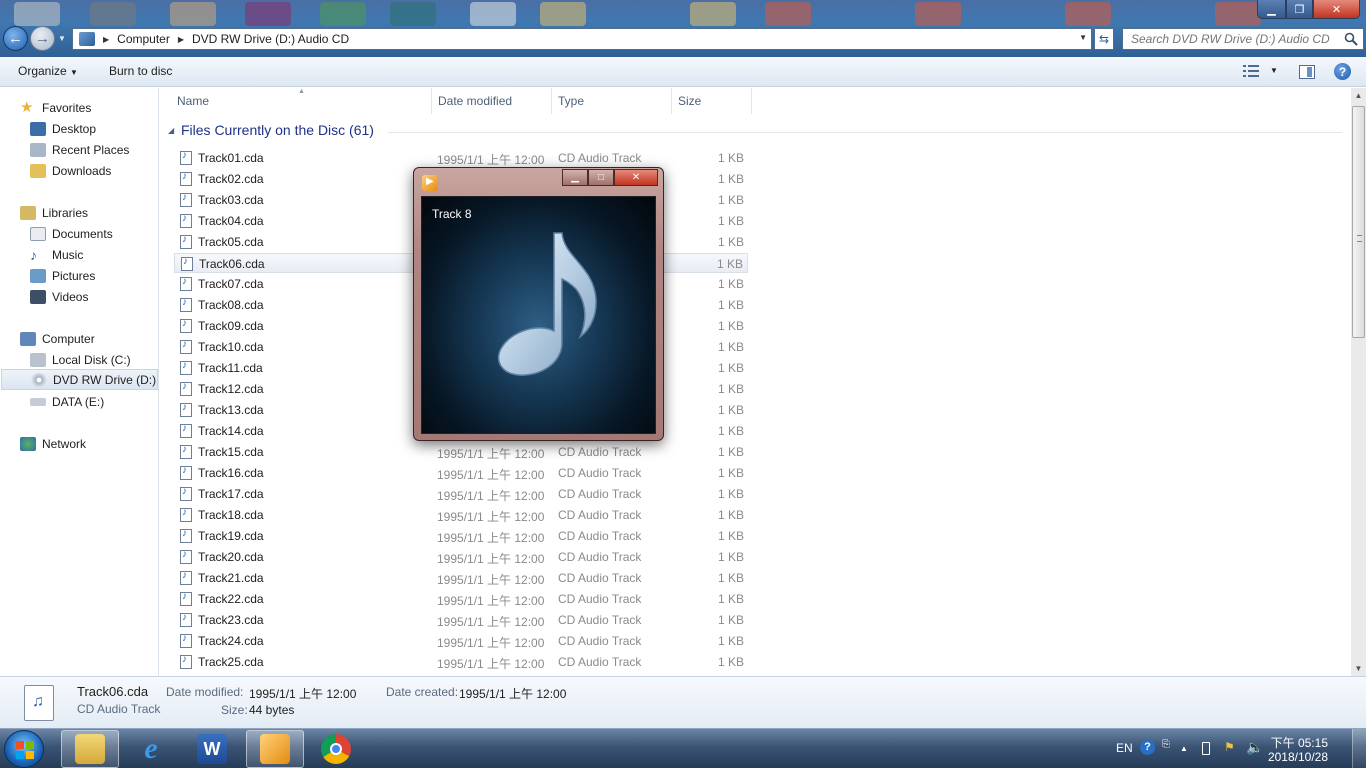 The width and height of the screenshot is (1366, 768). I want to click on nav-network: Network, so click(53, 443).